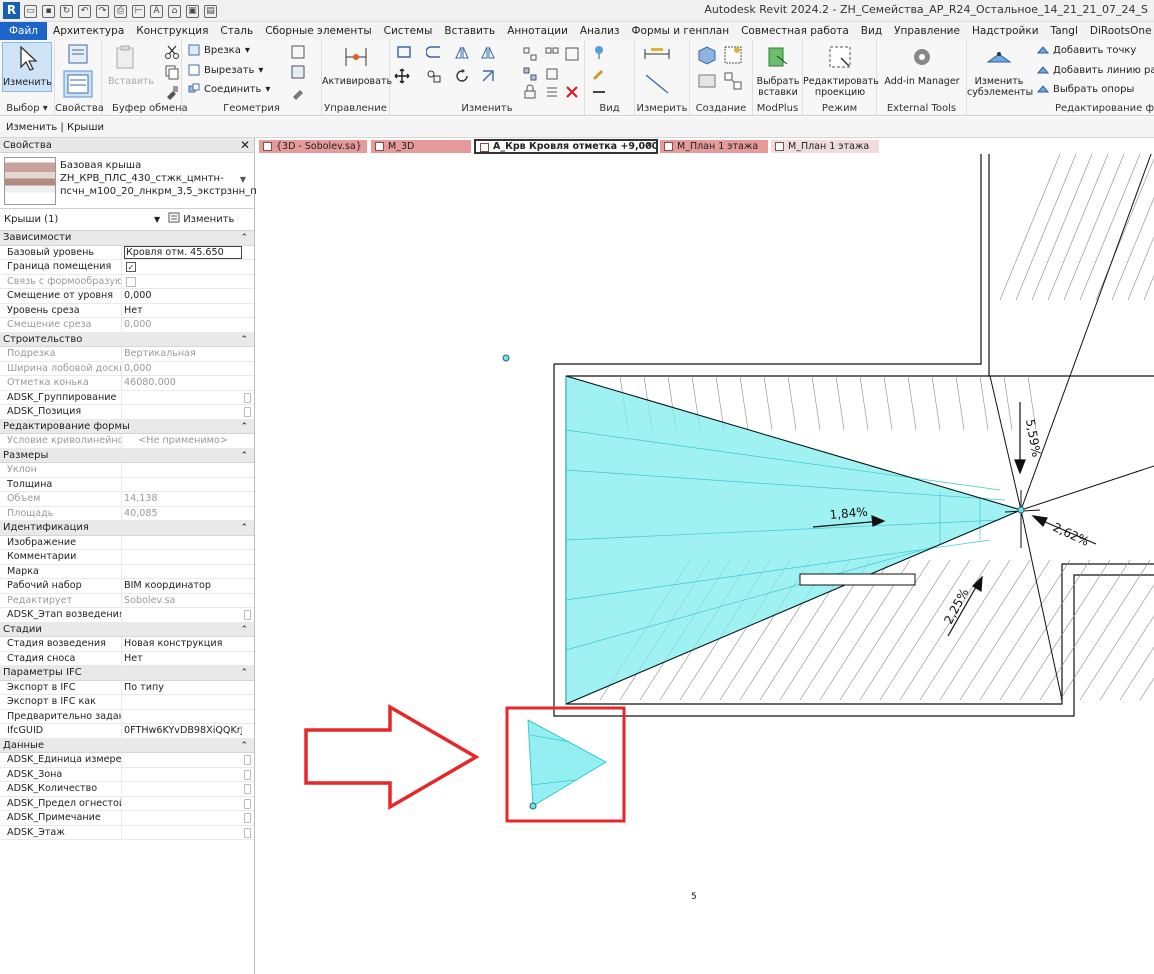  Describe the element at coordinates (127, 397) in the screenshot. I see `property-row: ADSK_Группирование` at that location.